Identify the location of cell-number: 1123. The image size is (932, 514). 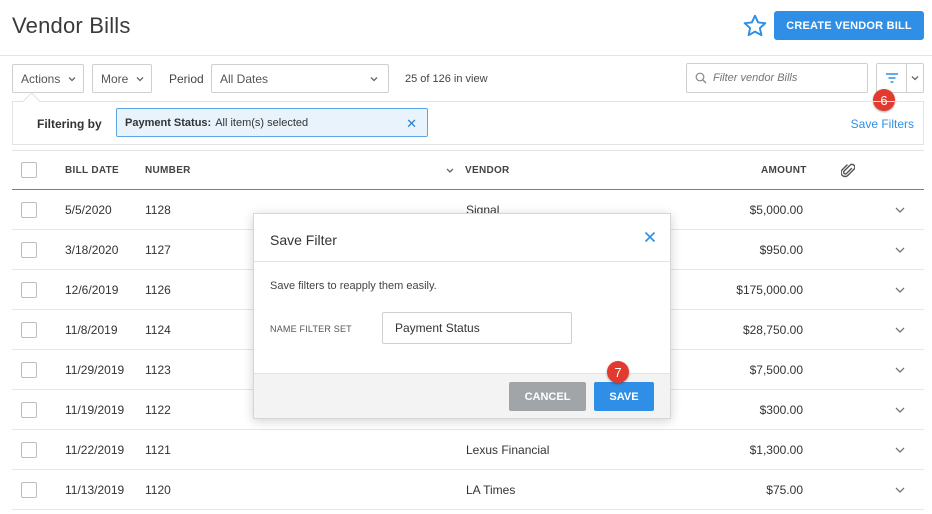
(158, 370).